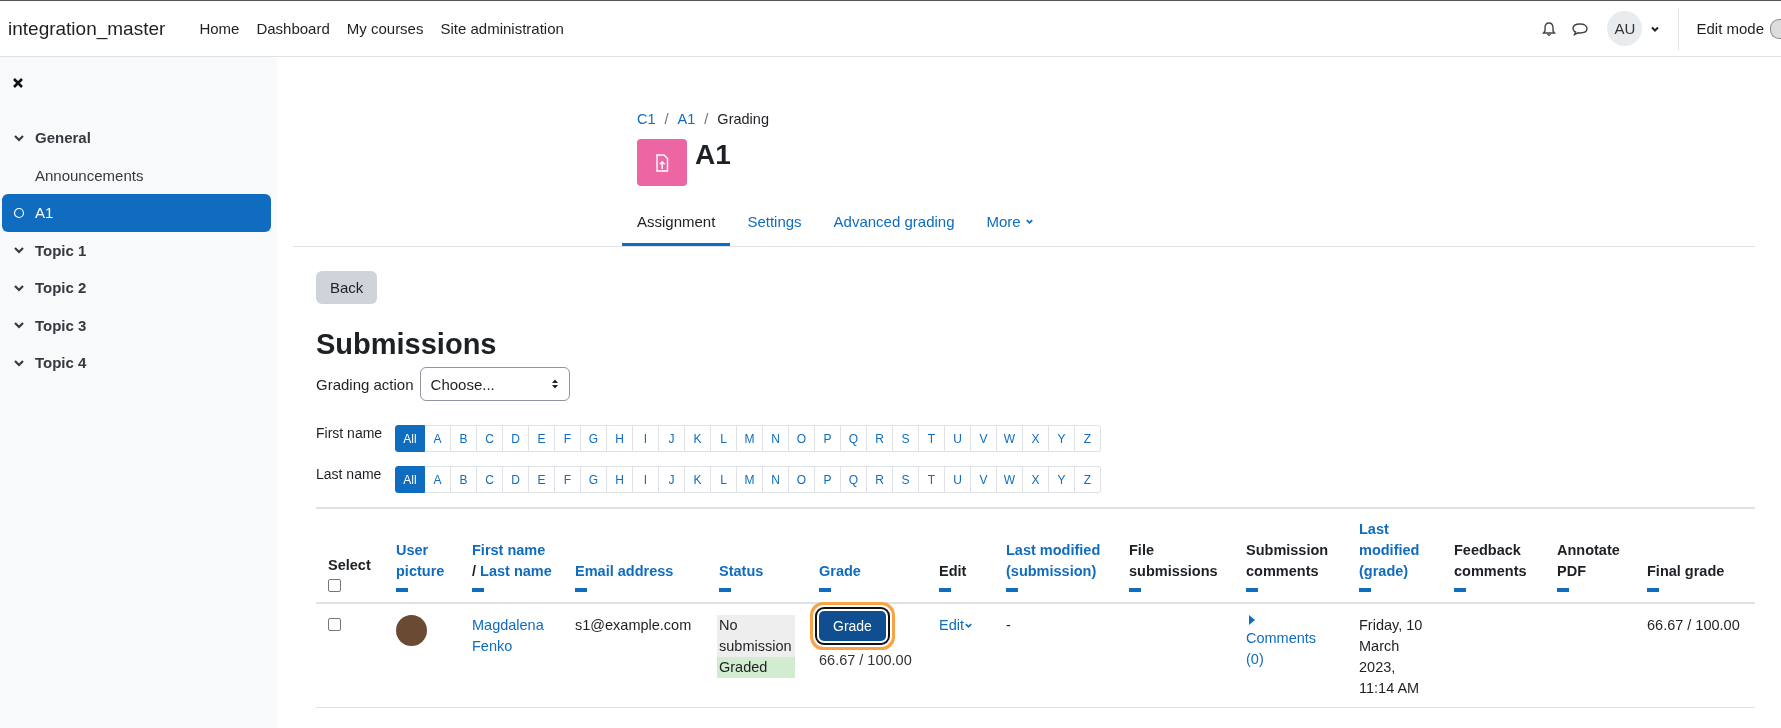 Image resolution: width=1781 pixels, height=728 pixels. I want to click on section-link: Topic 1, so click(61, 250).